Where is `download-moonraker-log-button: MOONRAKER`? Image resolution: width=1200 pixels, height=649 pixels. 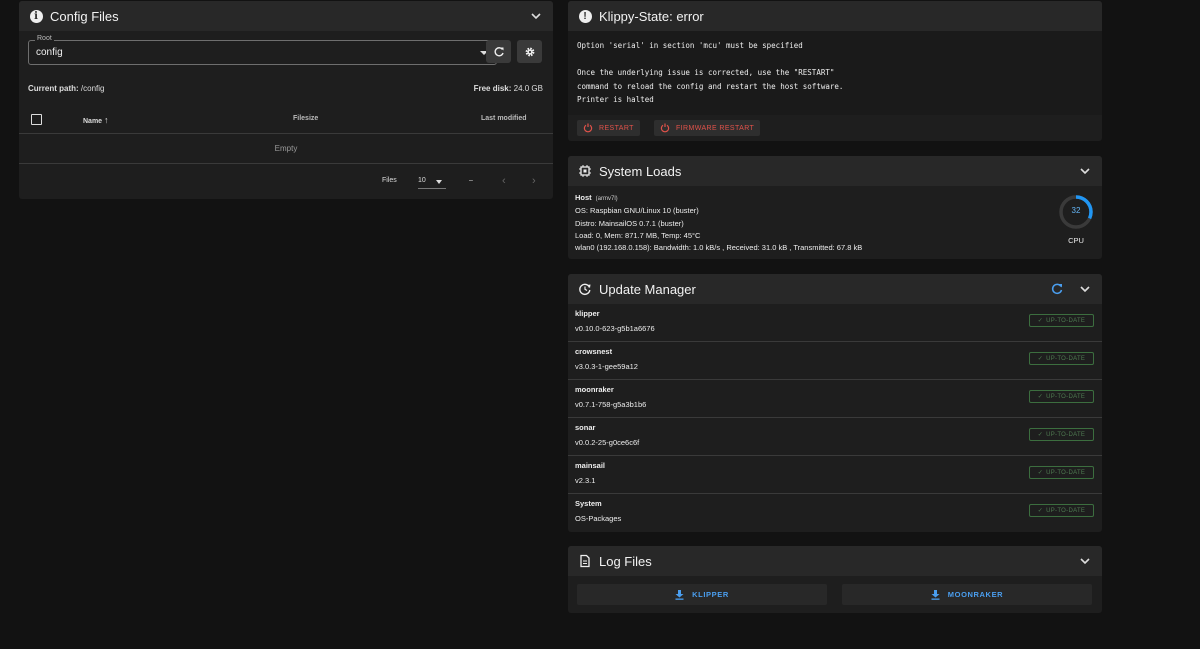 download-moonraker-log-button: MOONRAKER is located at coordinates (967, 594).